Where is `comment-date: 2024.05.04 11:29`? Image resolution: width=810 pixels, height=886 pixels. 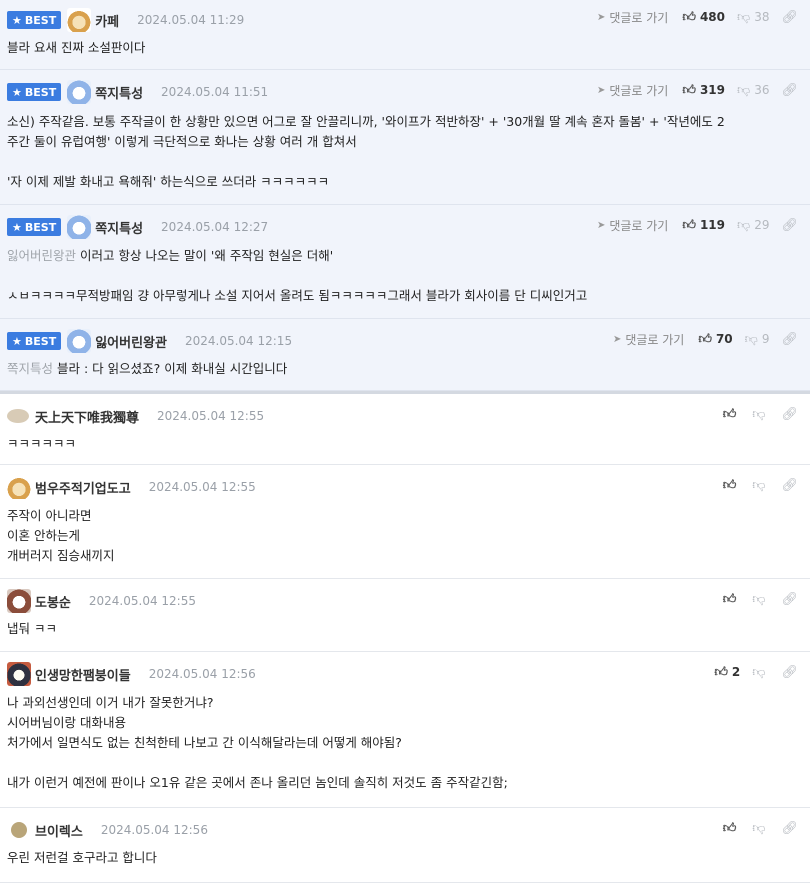
comment-date: 2024.05.04 11:29 is located at coordinates (191, 20).